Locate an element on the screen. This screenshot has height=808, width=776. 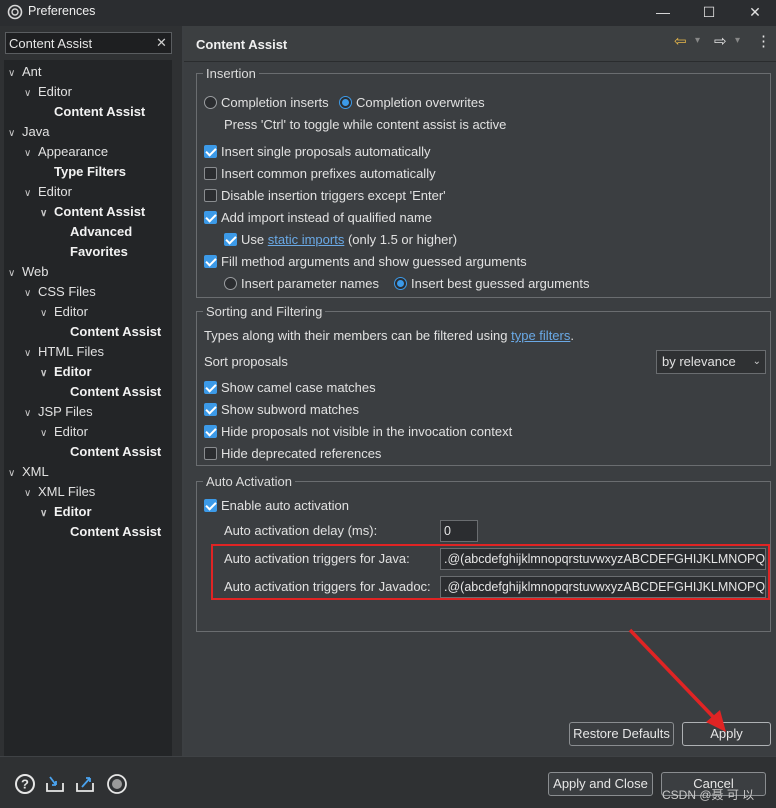
enable-auto-activation-label: Enable auto activation is located at coordinates (285, 505).